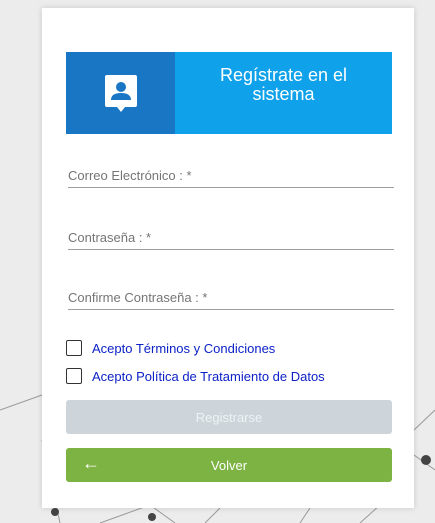 This screenshot has height=523, width=435. Describe the element at coordinates (283, 84) in the screenshot. I see `page-title: Regístrate en el sistema` at that location.